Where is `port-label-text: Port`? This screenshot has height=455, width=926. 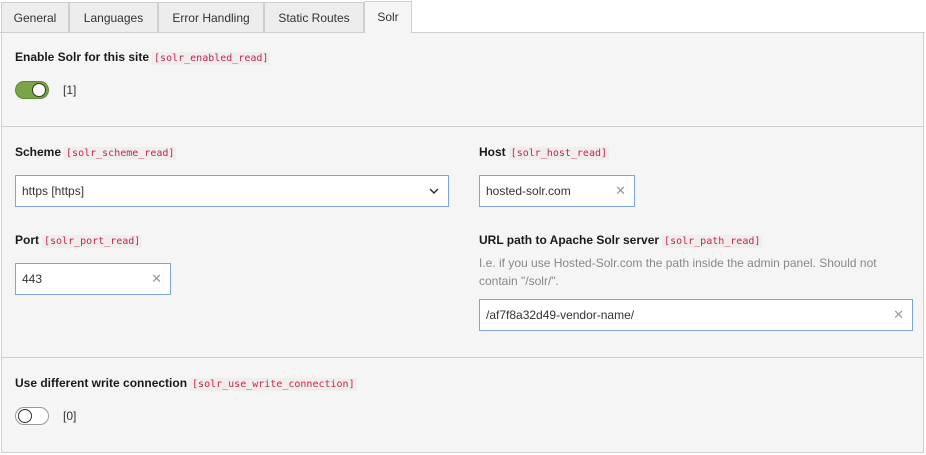
port-label-text: Port is located at coordinates (27, 240).